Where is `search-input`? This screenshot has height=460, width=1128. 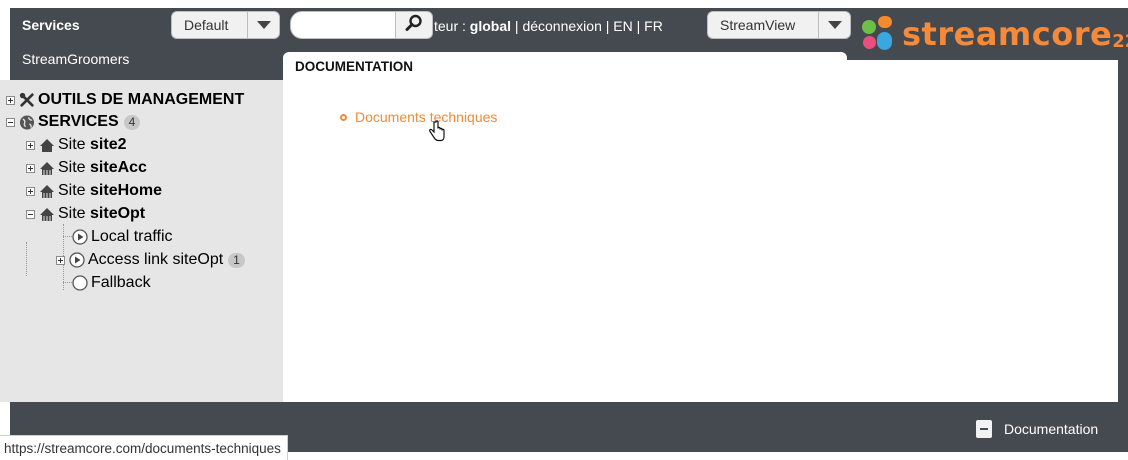
search-input is located at coordinates (348, 25).